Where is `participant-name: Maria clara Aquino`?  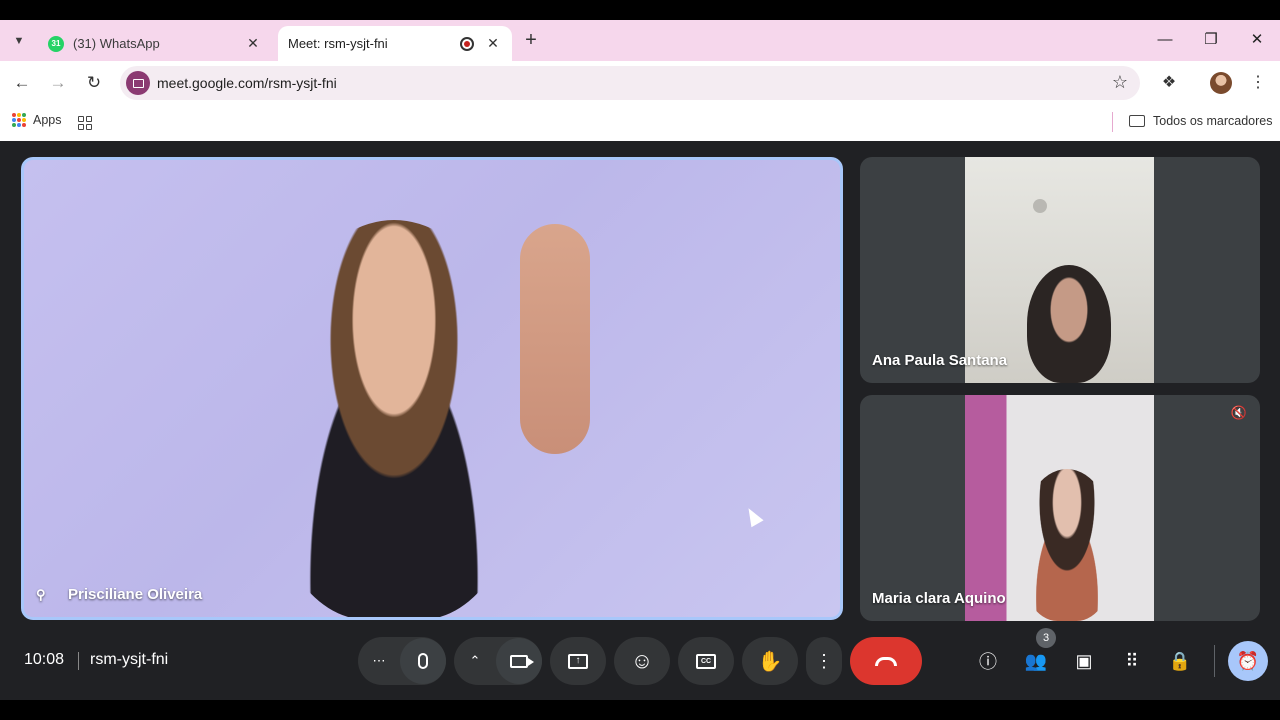
participant-name: Maria clara Aquino is located at coordinates (939, 598).